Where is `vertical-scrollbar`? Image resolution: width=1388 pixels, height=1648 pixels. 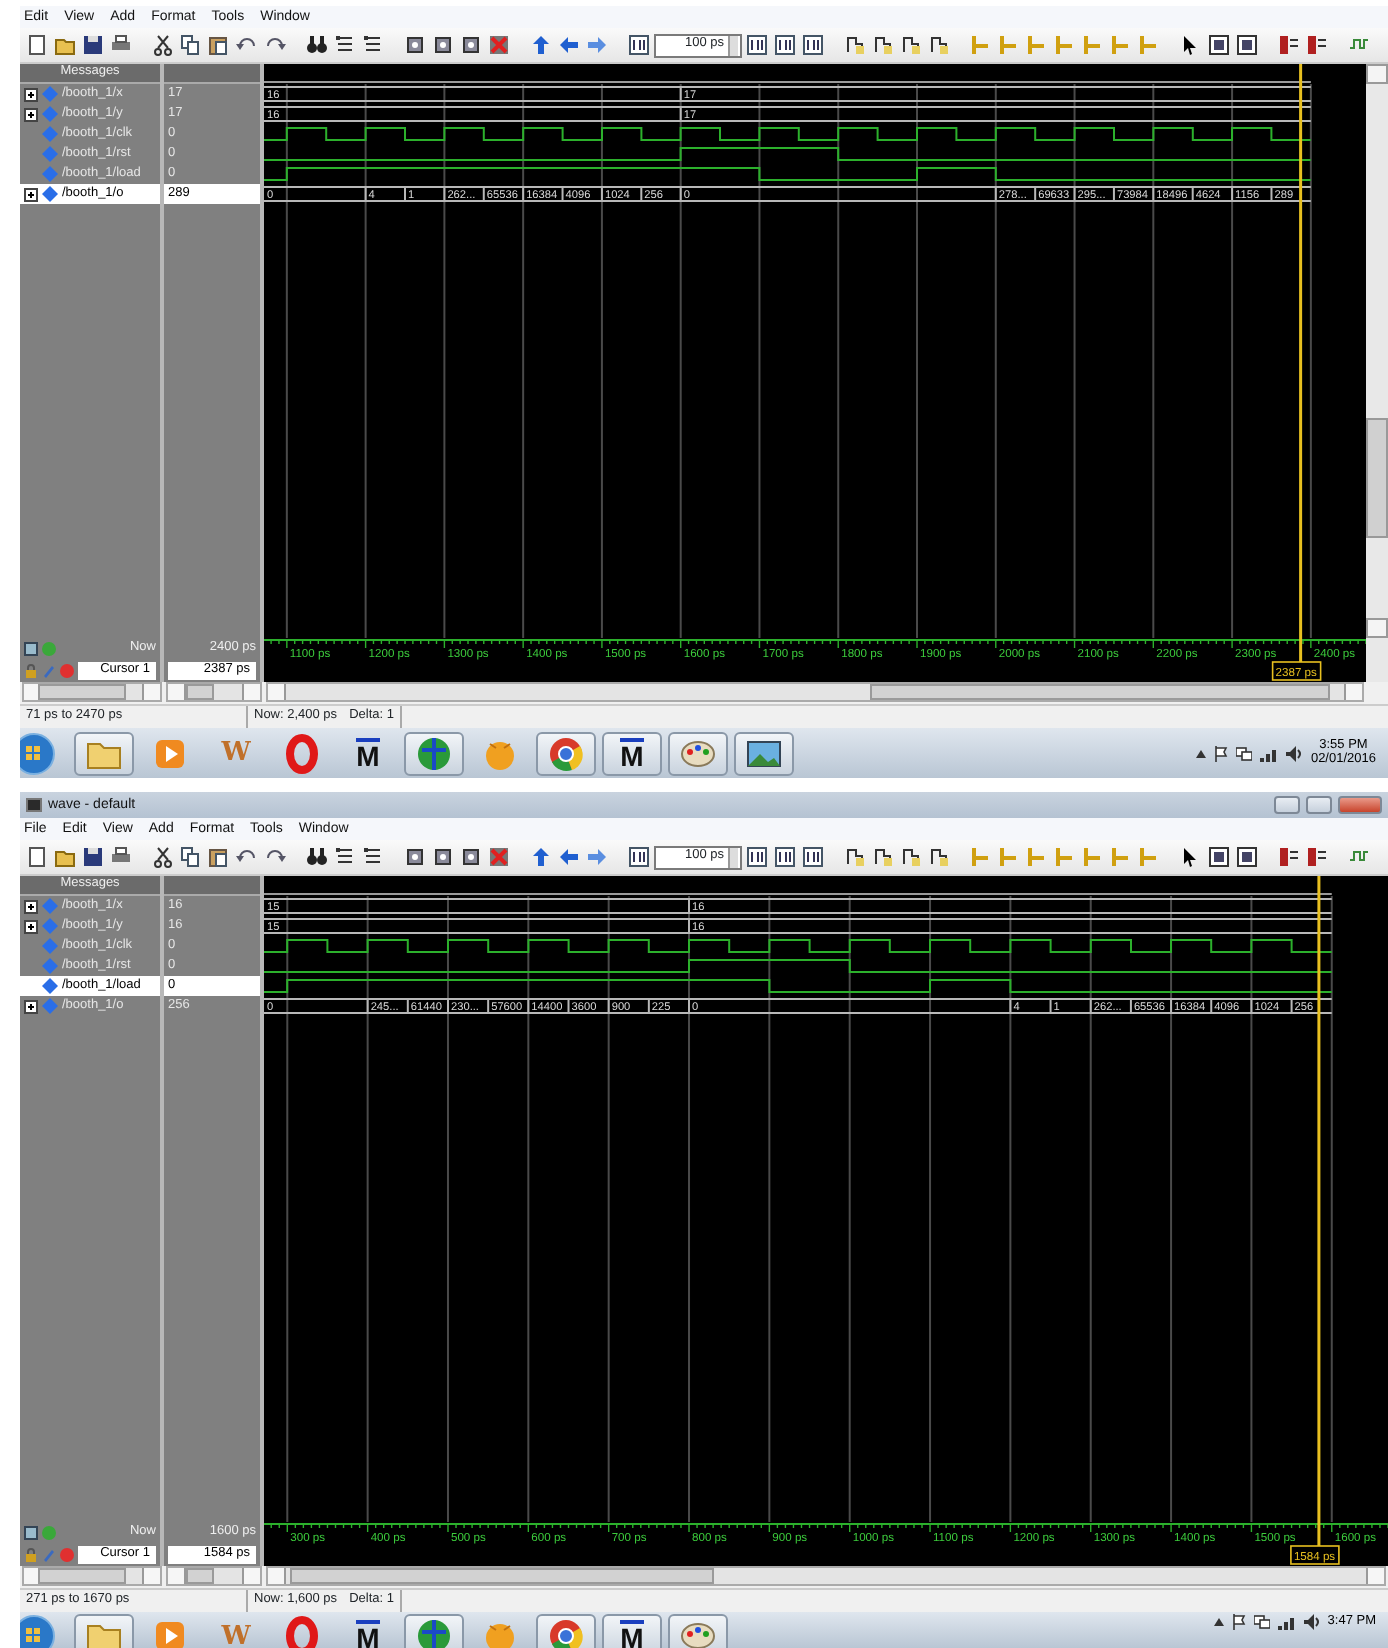
vertical-scrollbar is located at coordinates (1377, 351).